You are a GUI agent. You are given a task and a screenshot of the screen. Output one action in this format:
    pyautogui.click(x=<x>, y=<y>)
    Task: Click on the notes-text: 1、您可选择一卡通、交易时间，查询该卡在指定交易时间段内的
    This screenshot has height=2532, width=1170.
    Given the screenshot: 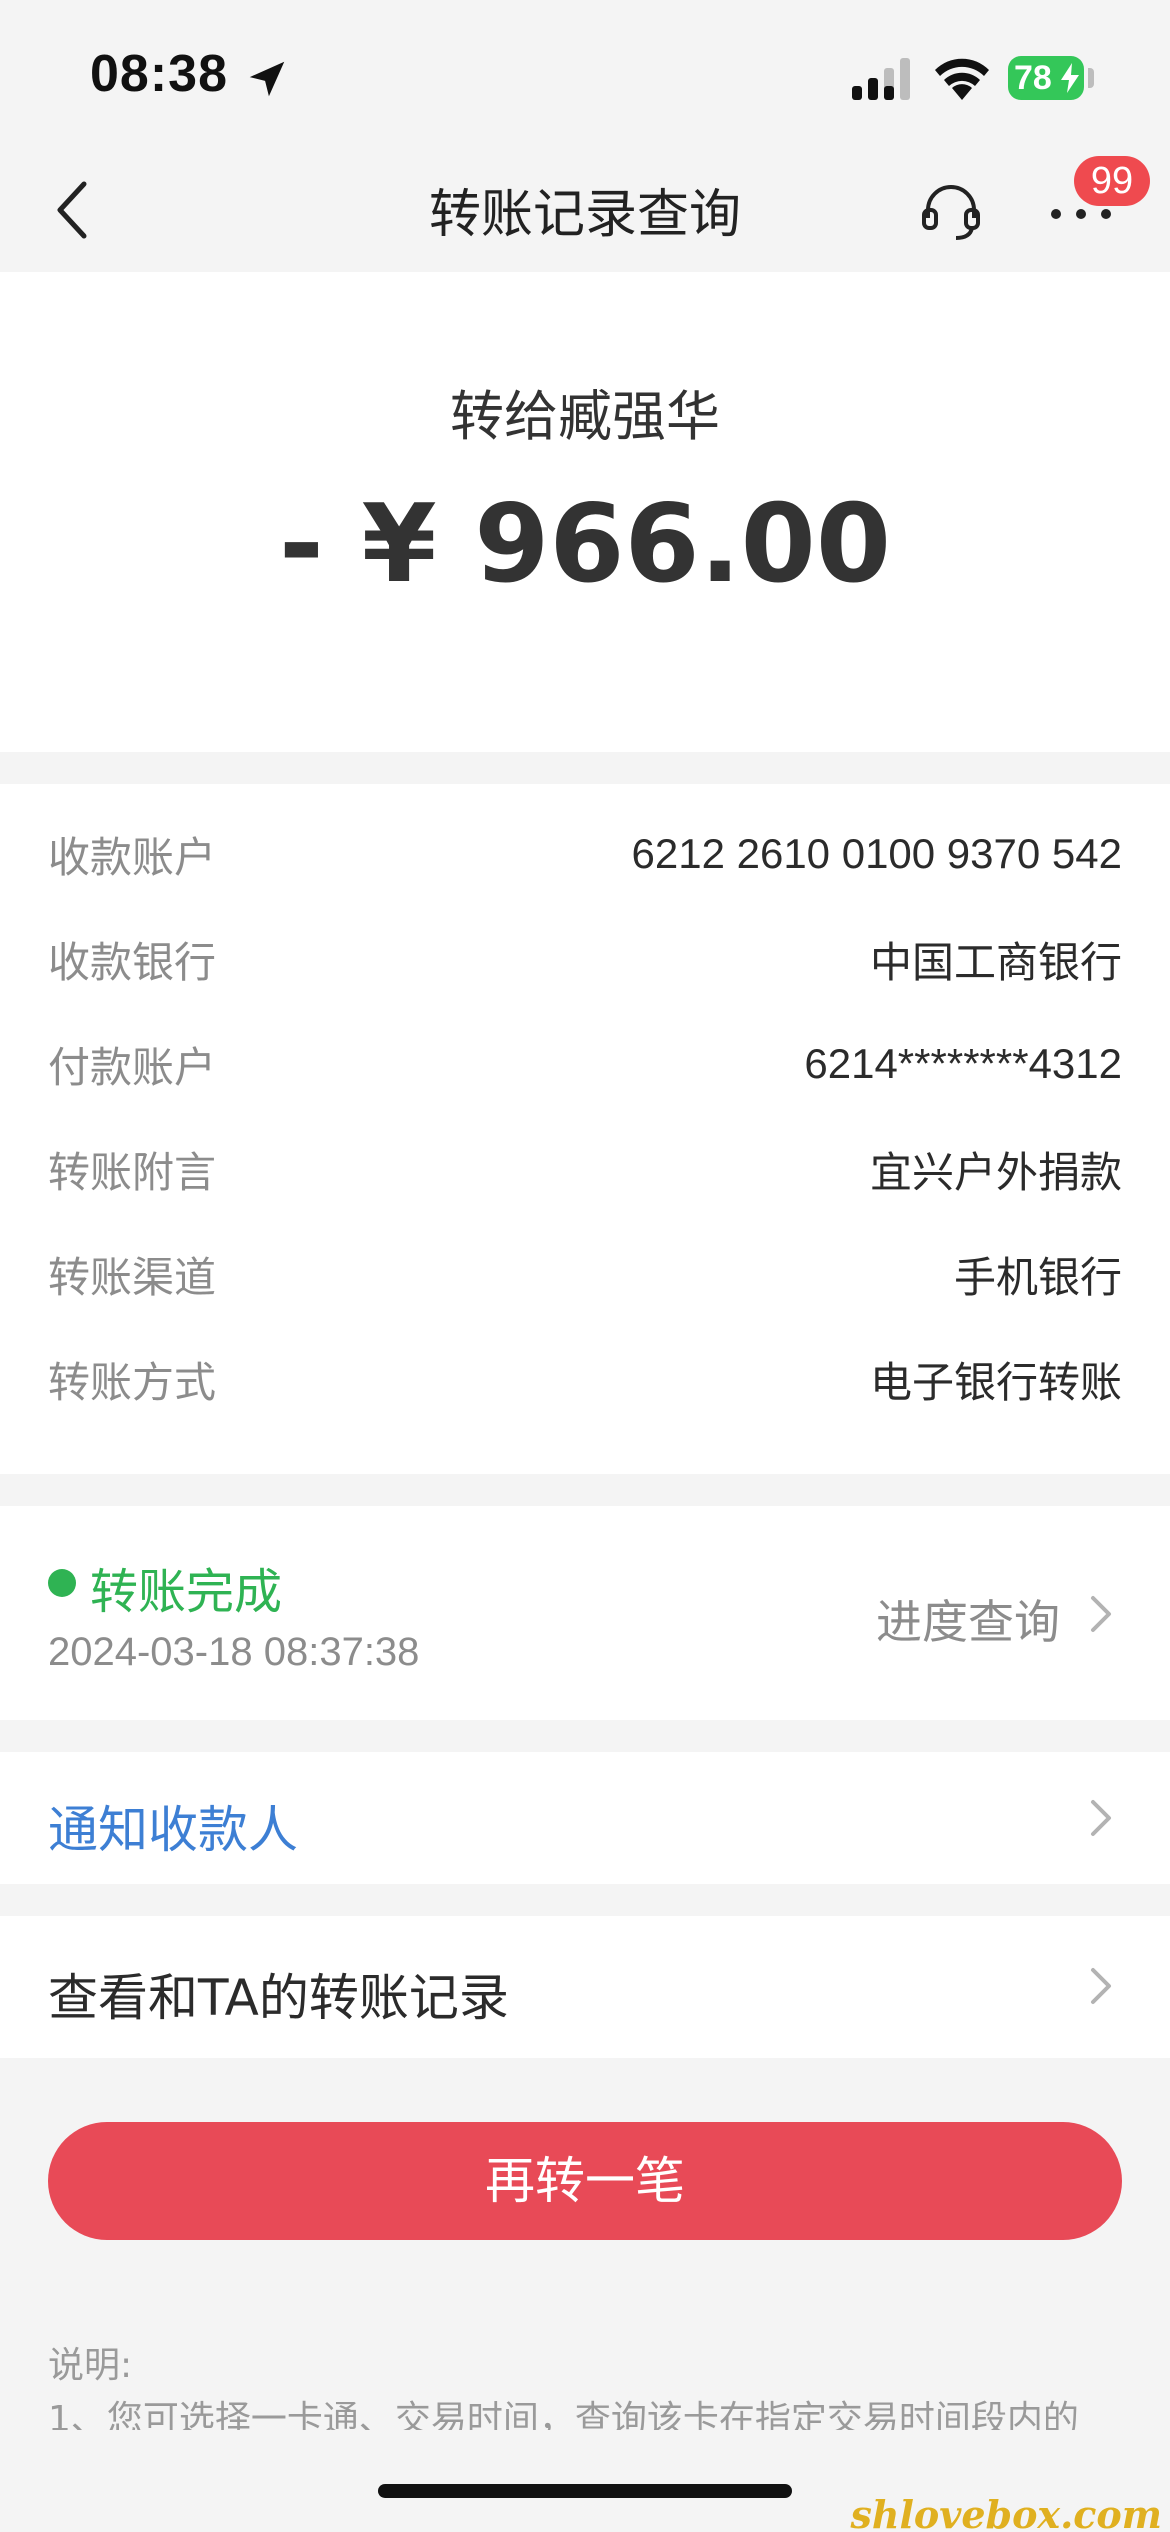 What is the action you would take?
    pyautogui.click(x=585, y=2415)
    